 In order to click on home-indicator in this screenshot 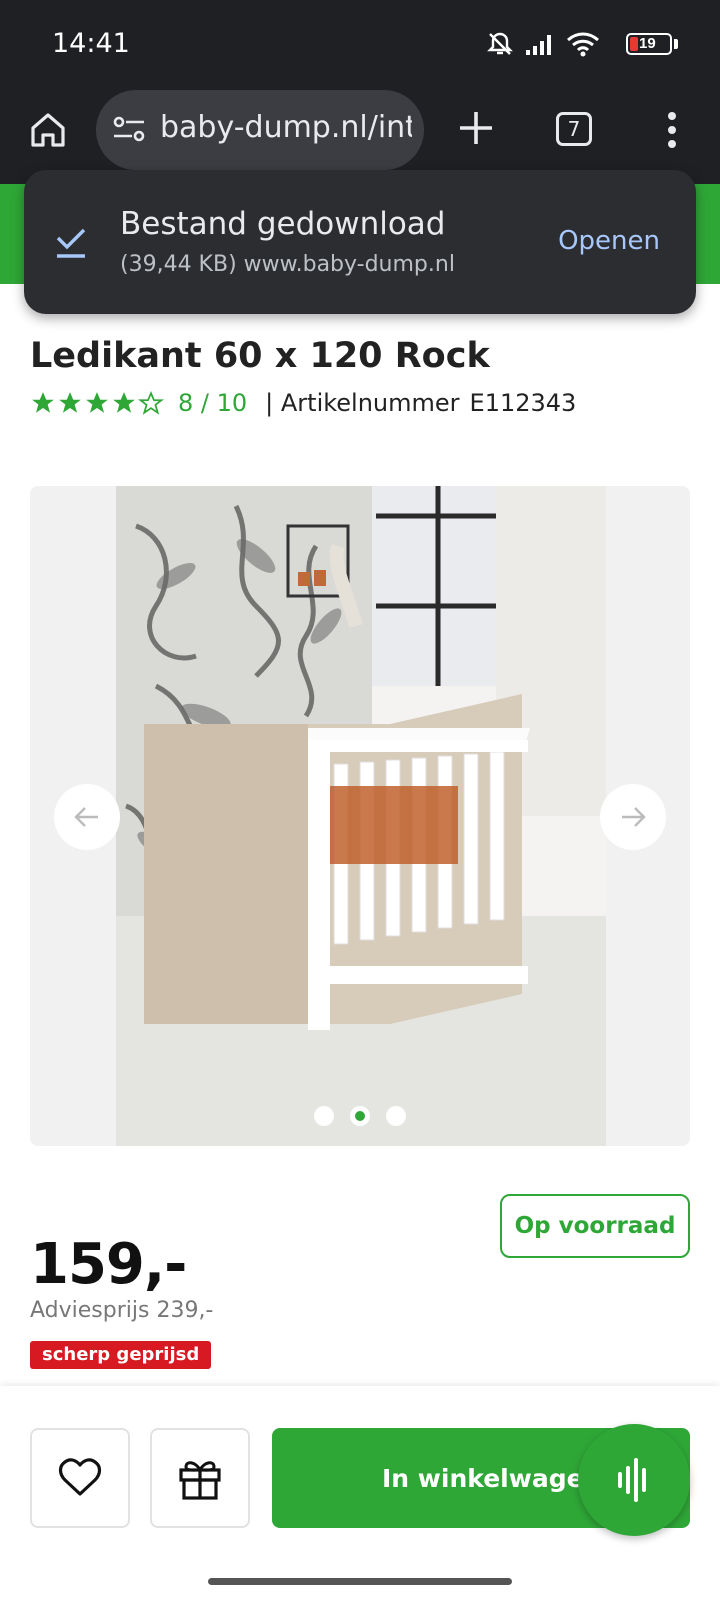, I will do `click(360, 1581)`.